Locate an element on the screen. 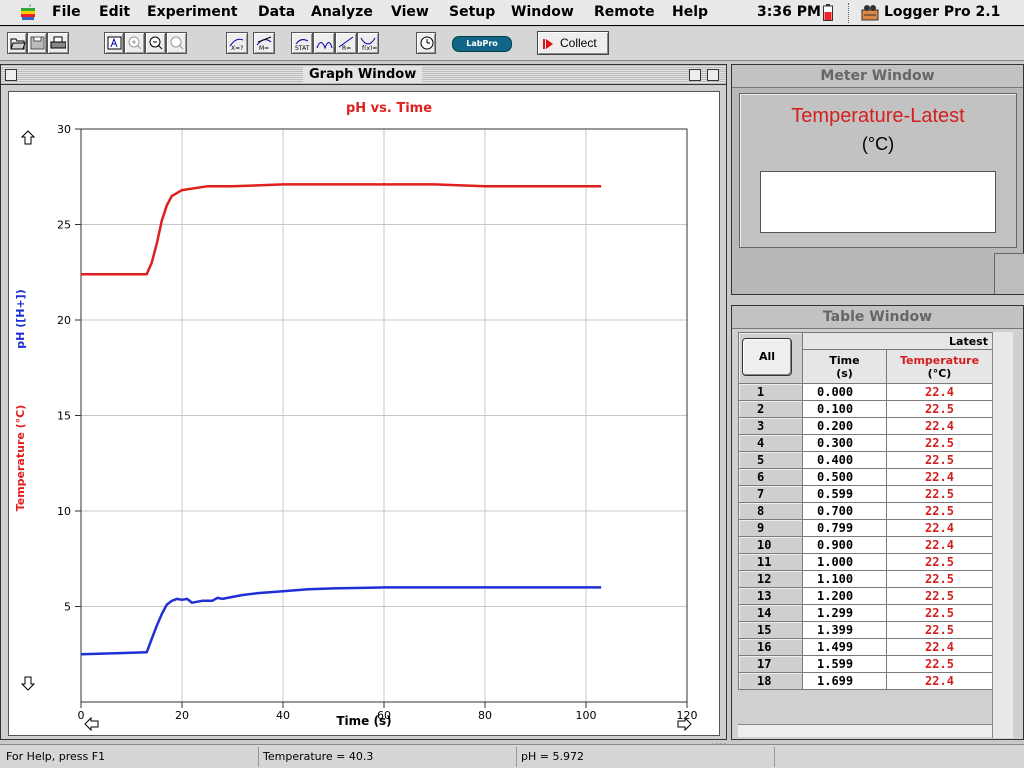  y-scroll-up-arrow-icon is located at coordinates (28, 137).